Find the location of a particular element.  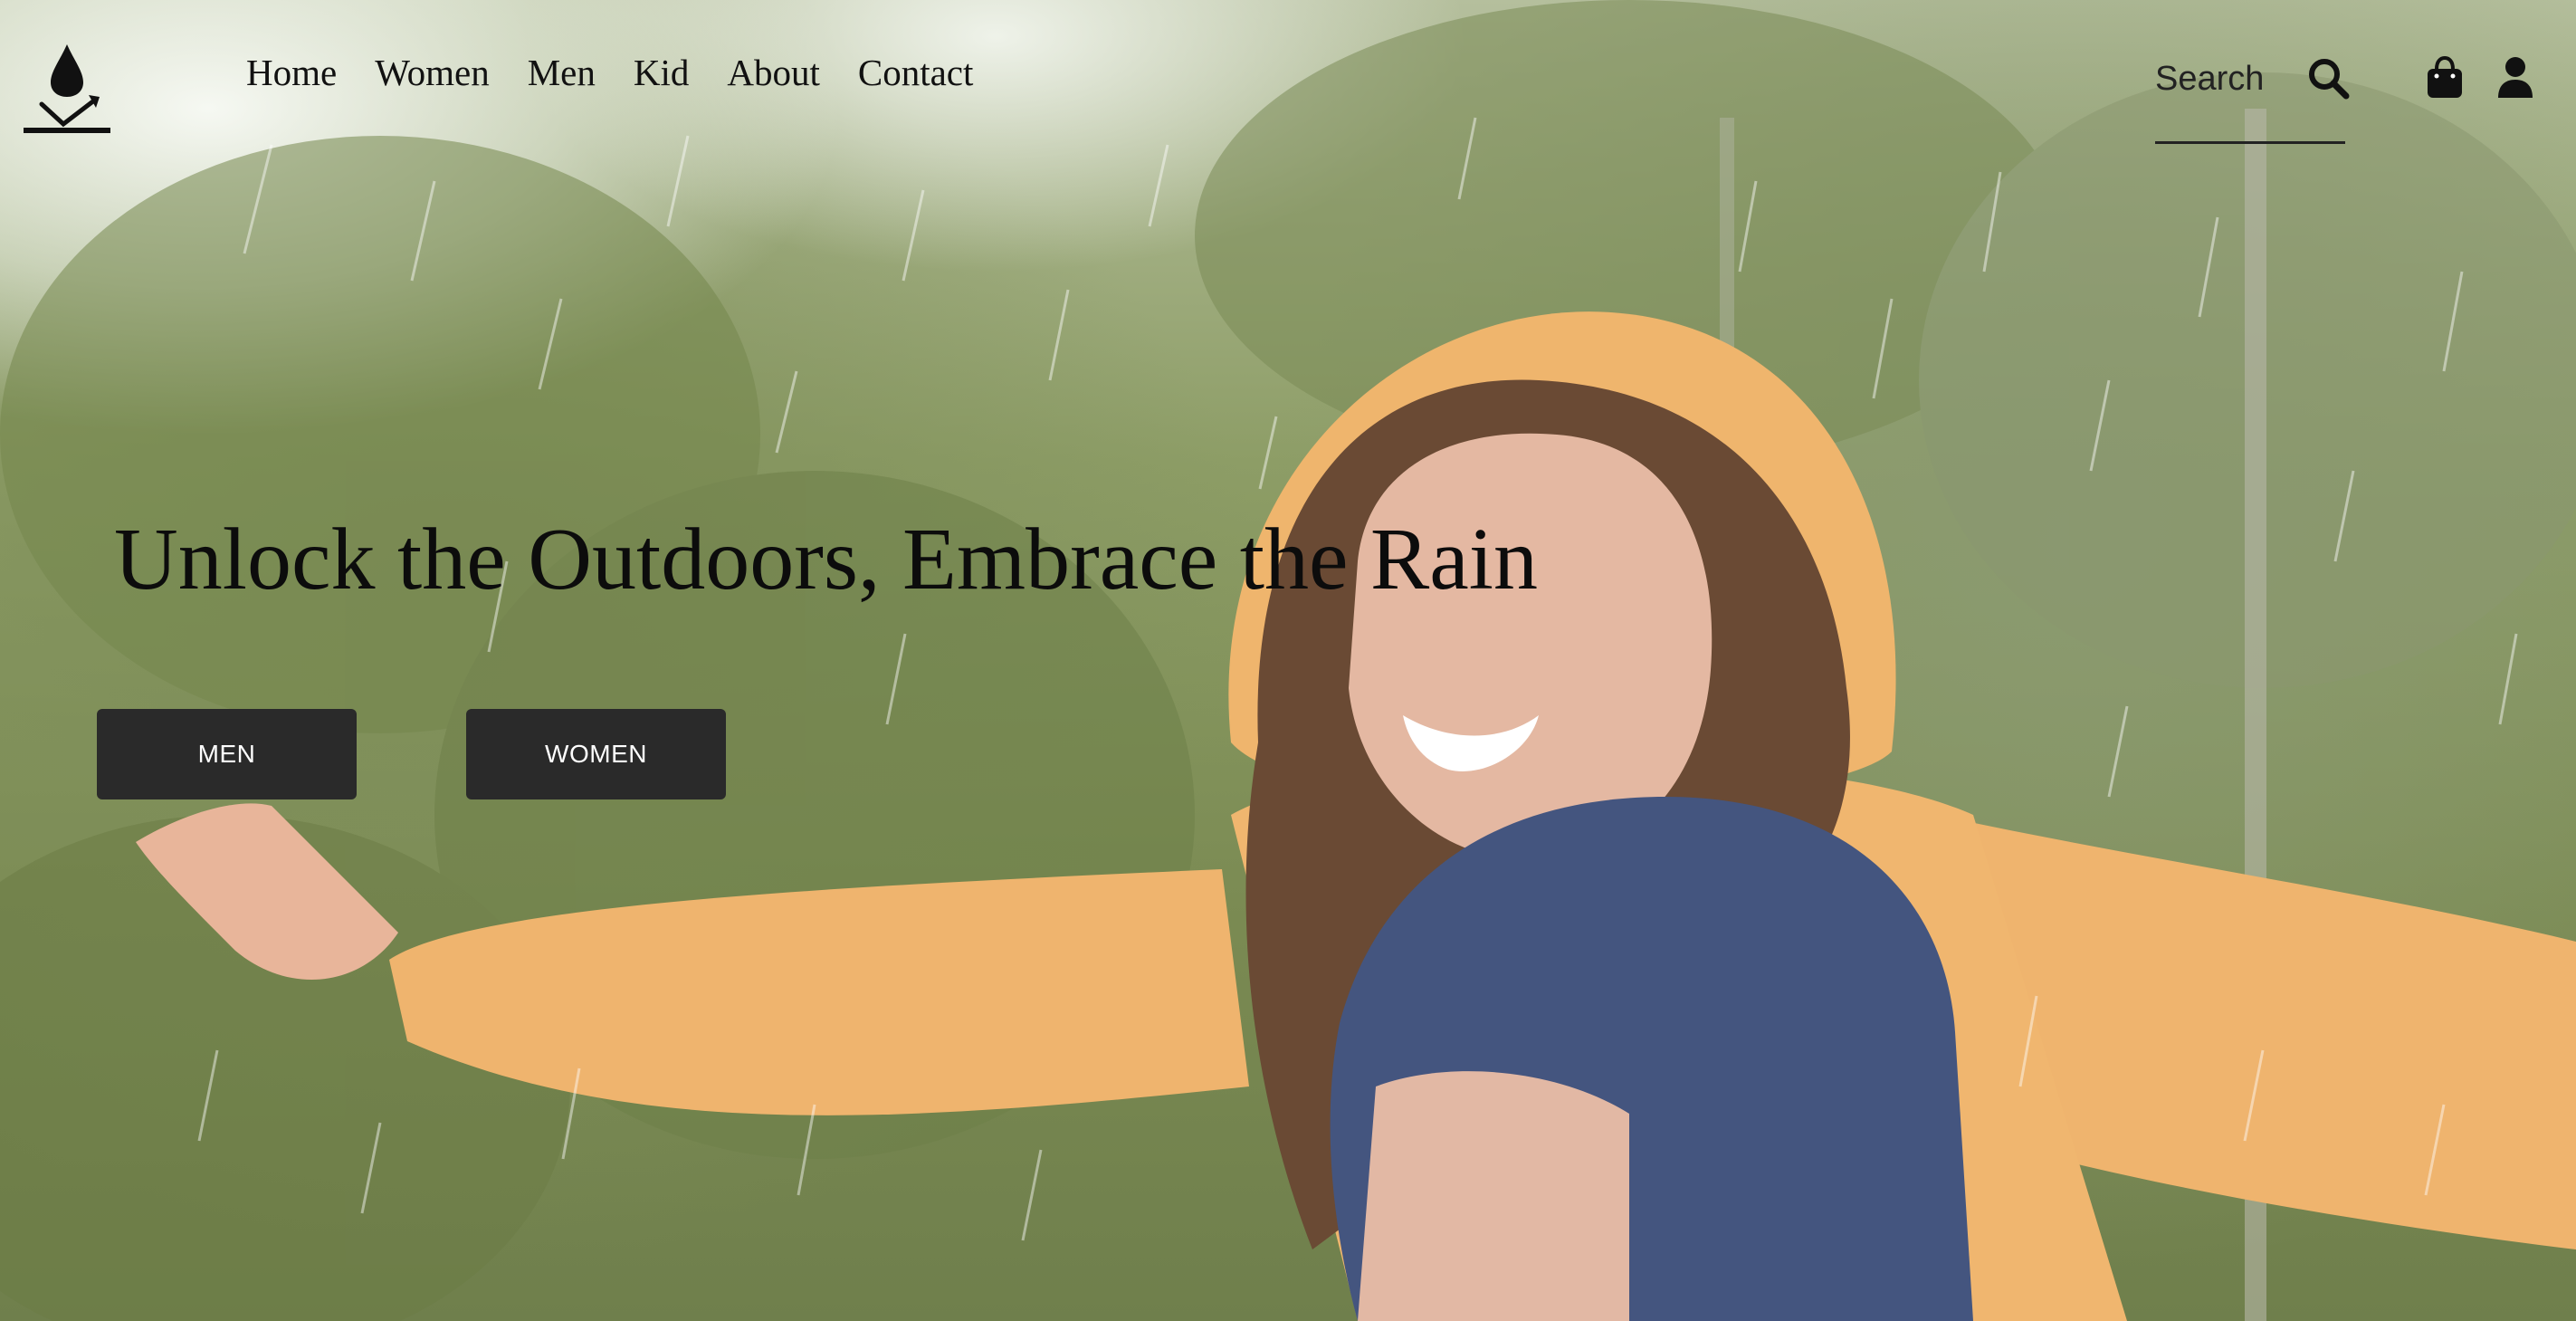

nav-item-kid: Kid is located at coordinates (662, 72).